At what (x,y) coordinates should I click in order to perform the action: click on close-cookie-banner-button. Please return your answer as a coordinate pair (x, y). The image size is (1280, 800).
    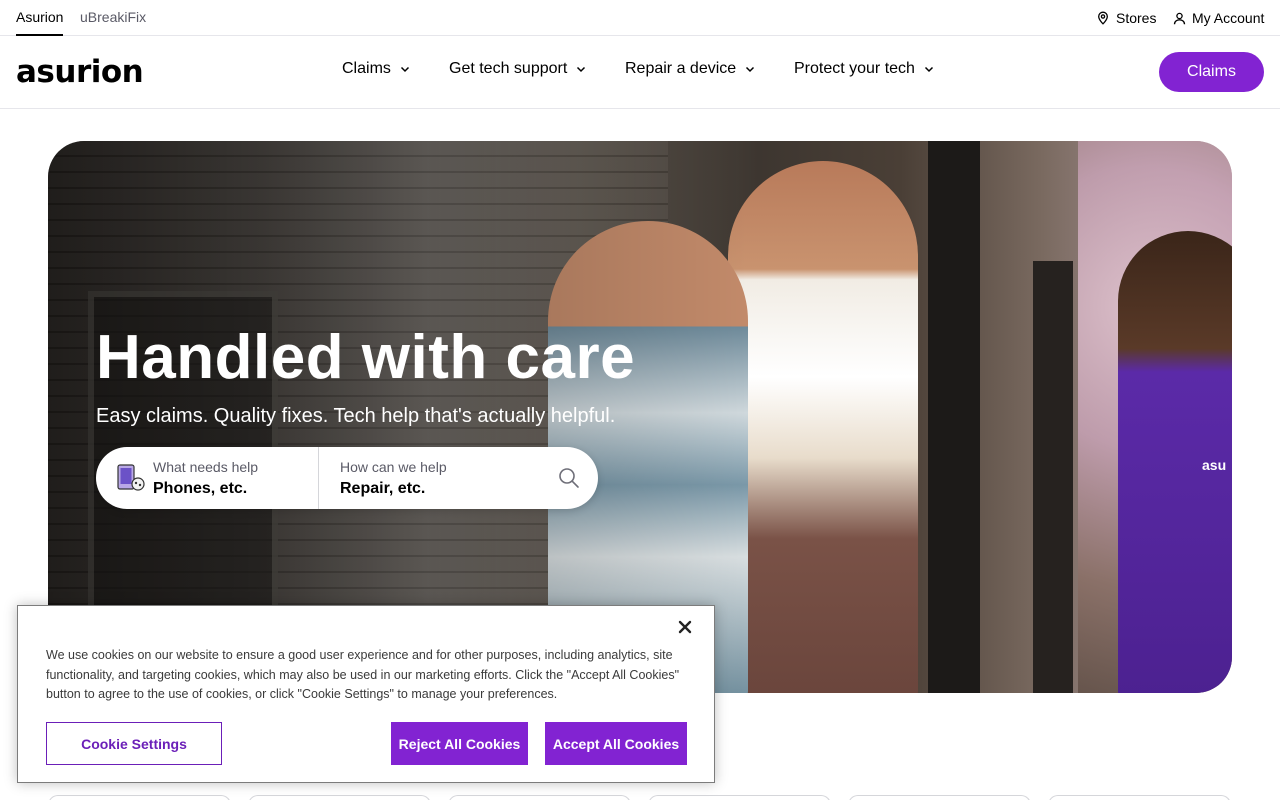
    Looking at the image, I should click on (685, 627).